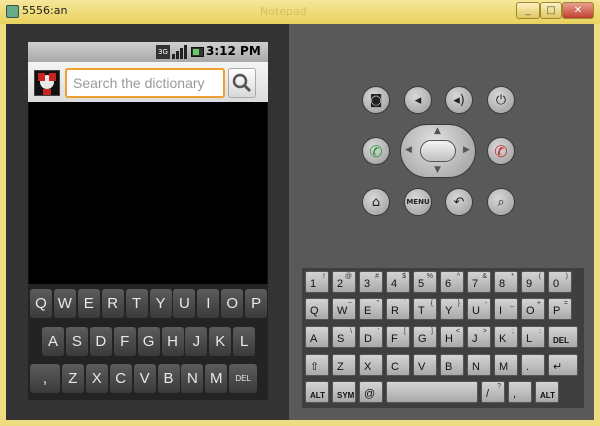  What do you see at coordinates (479, 282) in the screenshot?
I see `hw-key: 7 &` at bounding box center [479, 282].